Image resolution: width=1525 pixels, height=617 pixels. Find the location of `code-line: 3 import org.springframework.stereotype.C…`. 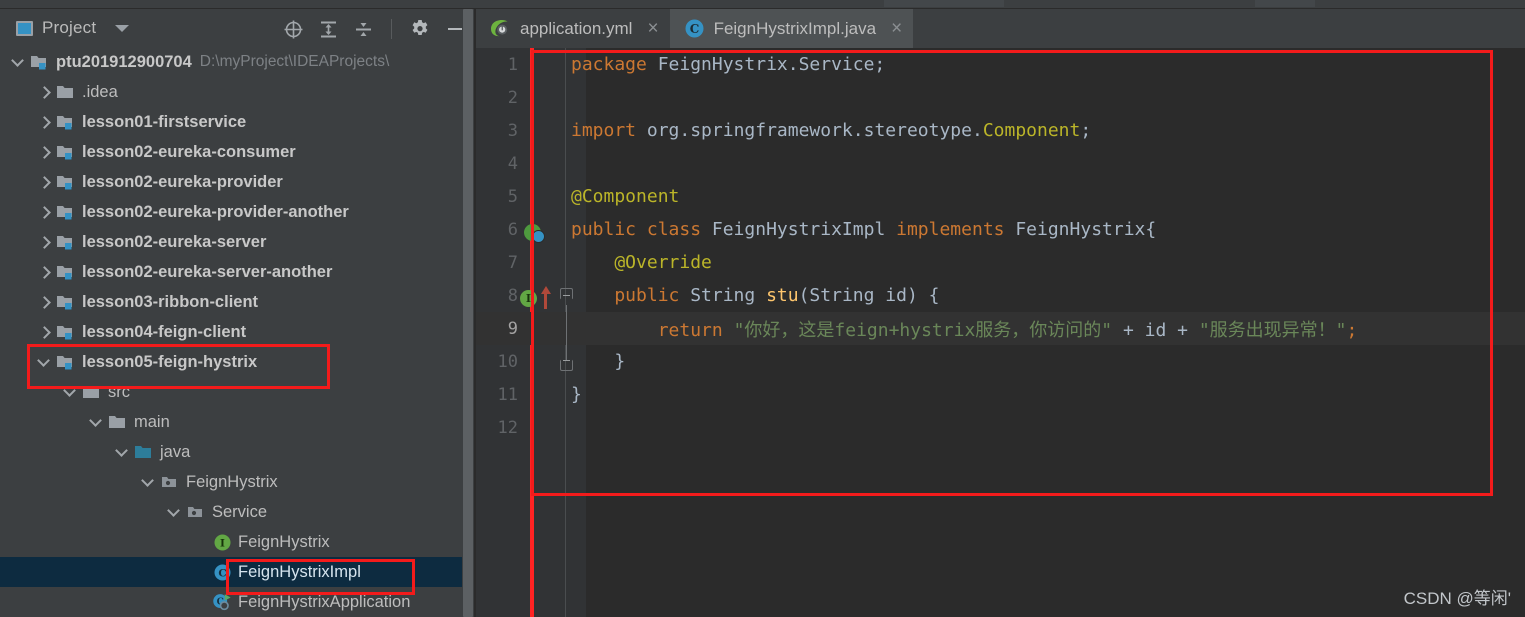

code-line: 3 import org.springframework.stereotype.C… is located at coordinates (1000, 130).